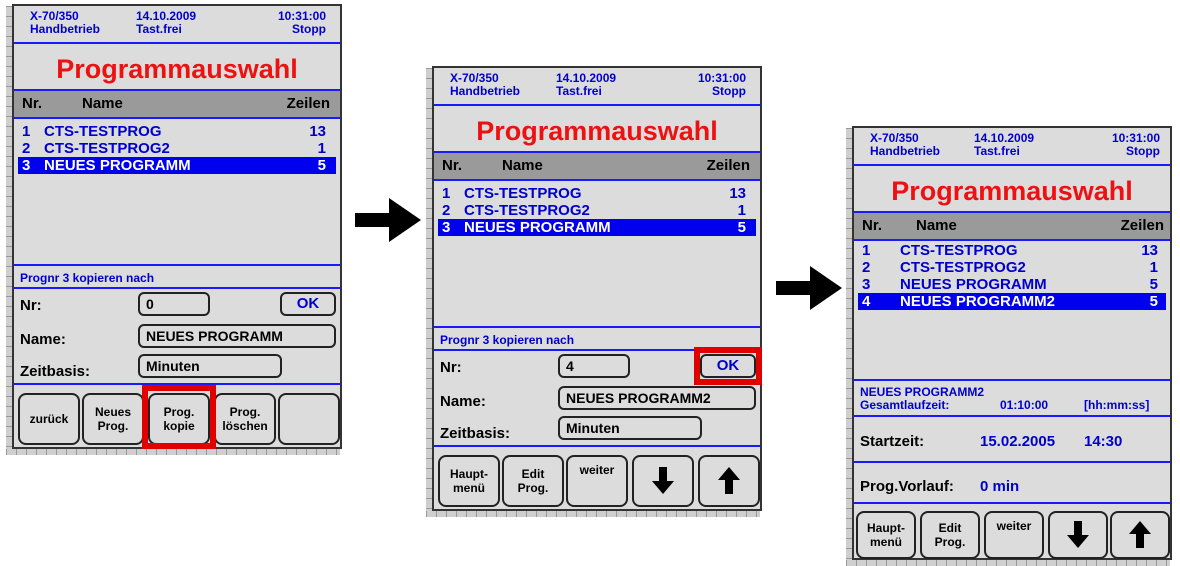  What do you see at coordinates (237, 336) in the screenshot?
I see `name-field: NEUES PROGRAMM` at bounding box center [237, 336].